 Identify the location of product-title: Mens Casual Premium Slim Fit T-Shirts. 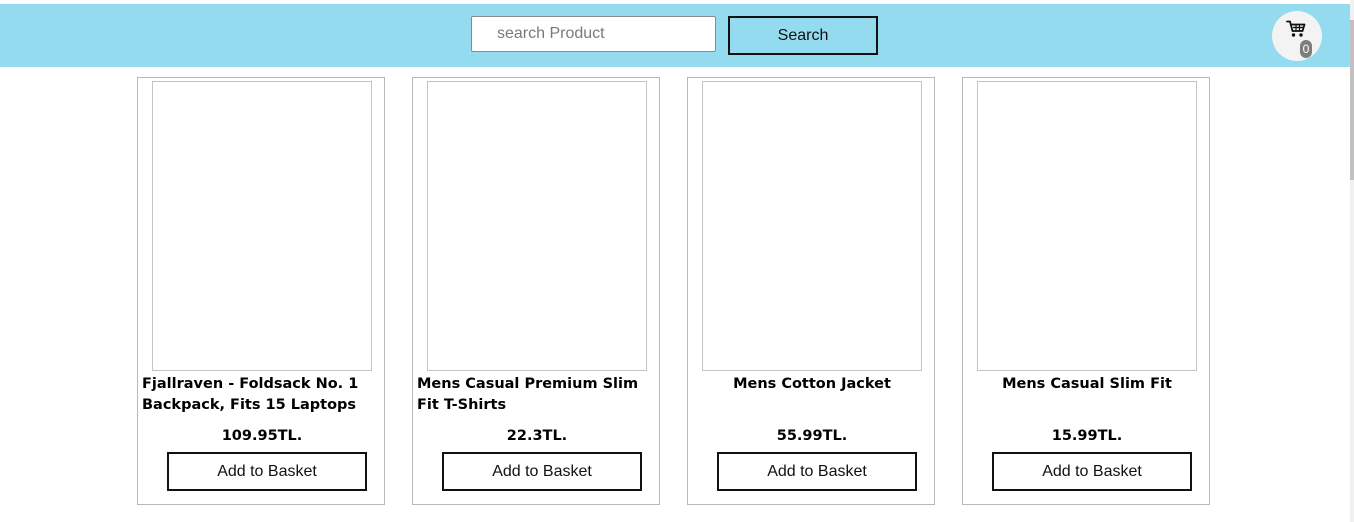
(528, 394).